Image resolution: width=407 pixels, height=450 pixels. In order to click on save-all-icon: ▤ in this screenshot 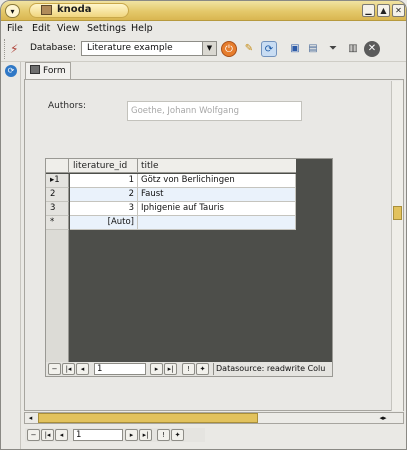, I will do `click(313, 49)`.